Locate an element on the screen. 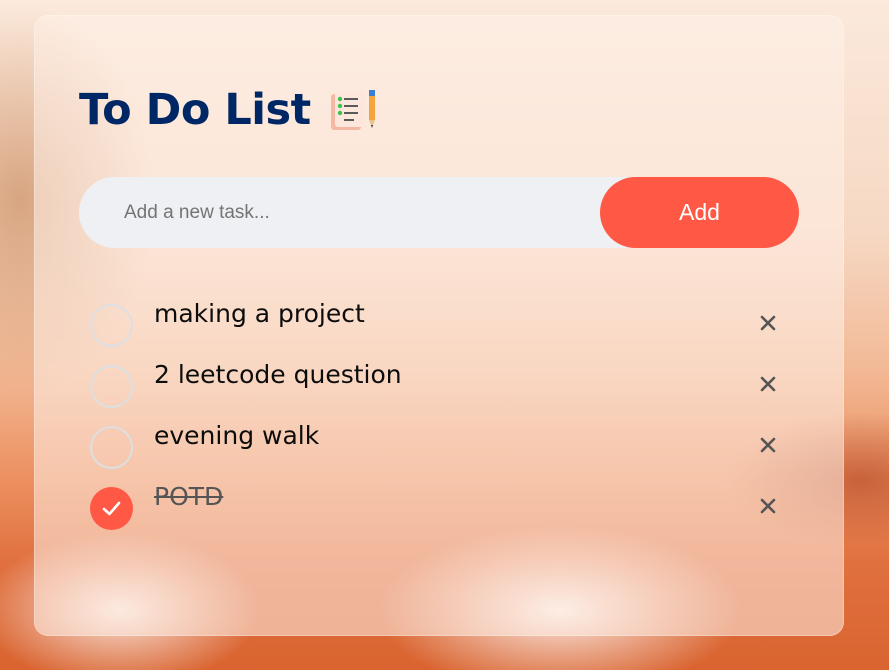 The image size is (889, 670). task-text: 2 leetcode question is located at coordinates (278, 374).